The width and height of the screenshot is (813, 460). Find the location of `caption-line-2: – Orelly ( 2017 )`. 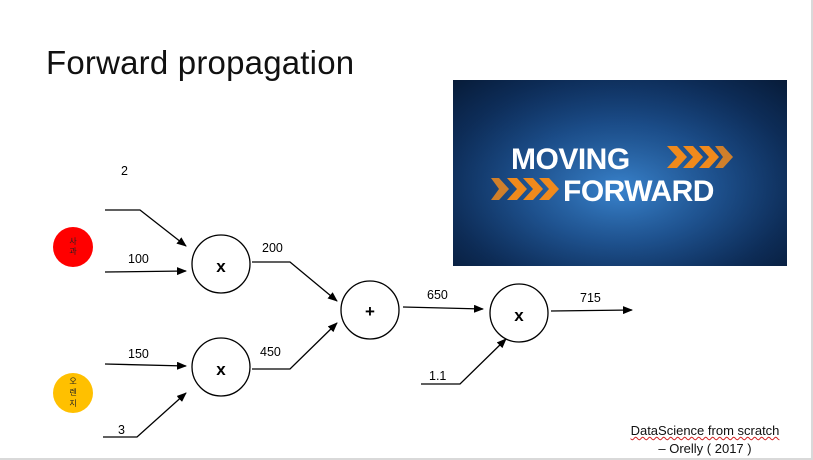

caption-line-2: – Orelly ( 2017 ) is located at coordinates (705, 449).